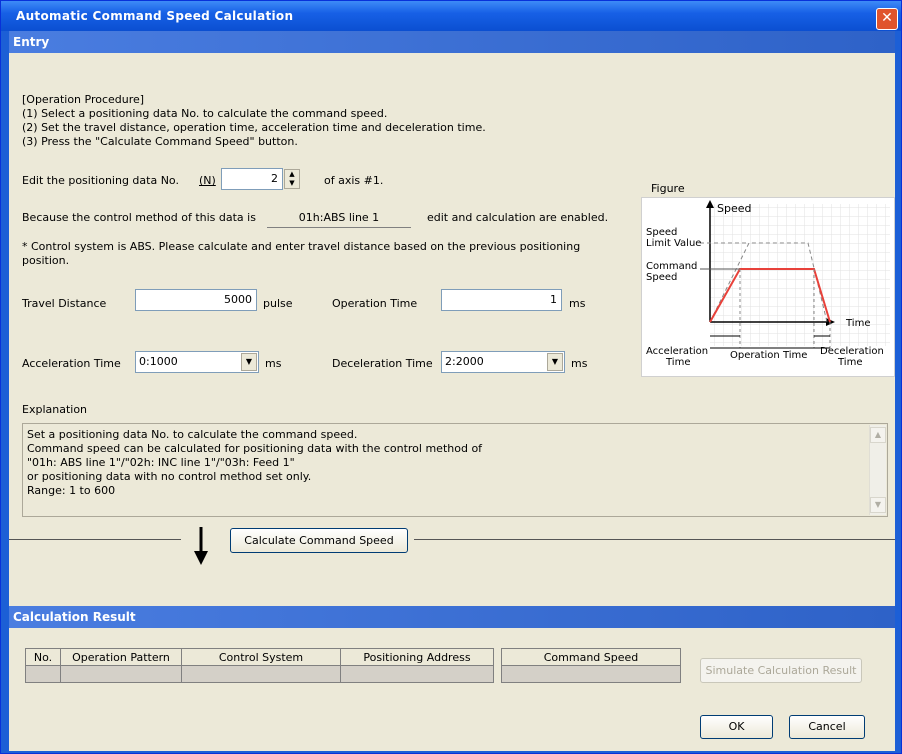  Describe the element at coordinates (339, 219) in the screenshot. I see `control-method-value: 01h:ABS line 1` at that location.